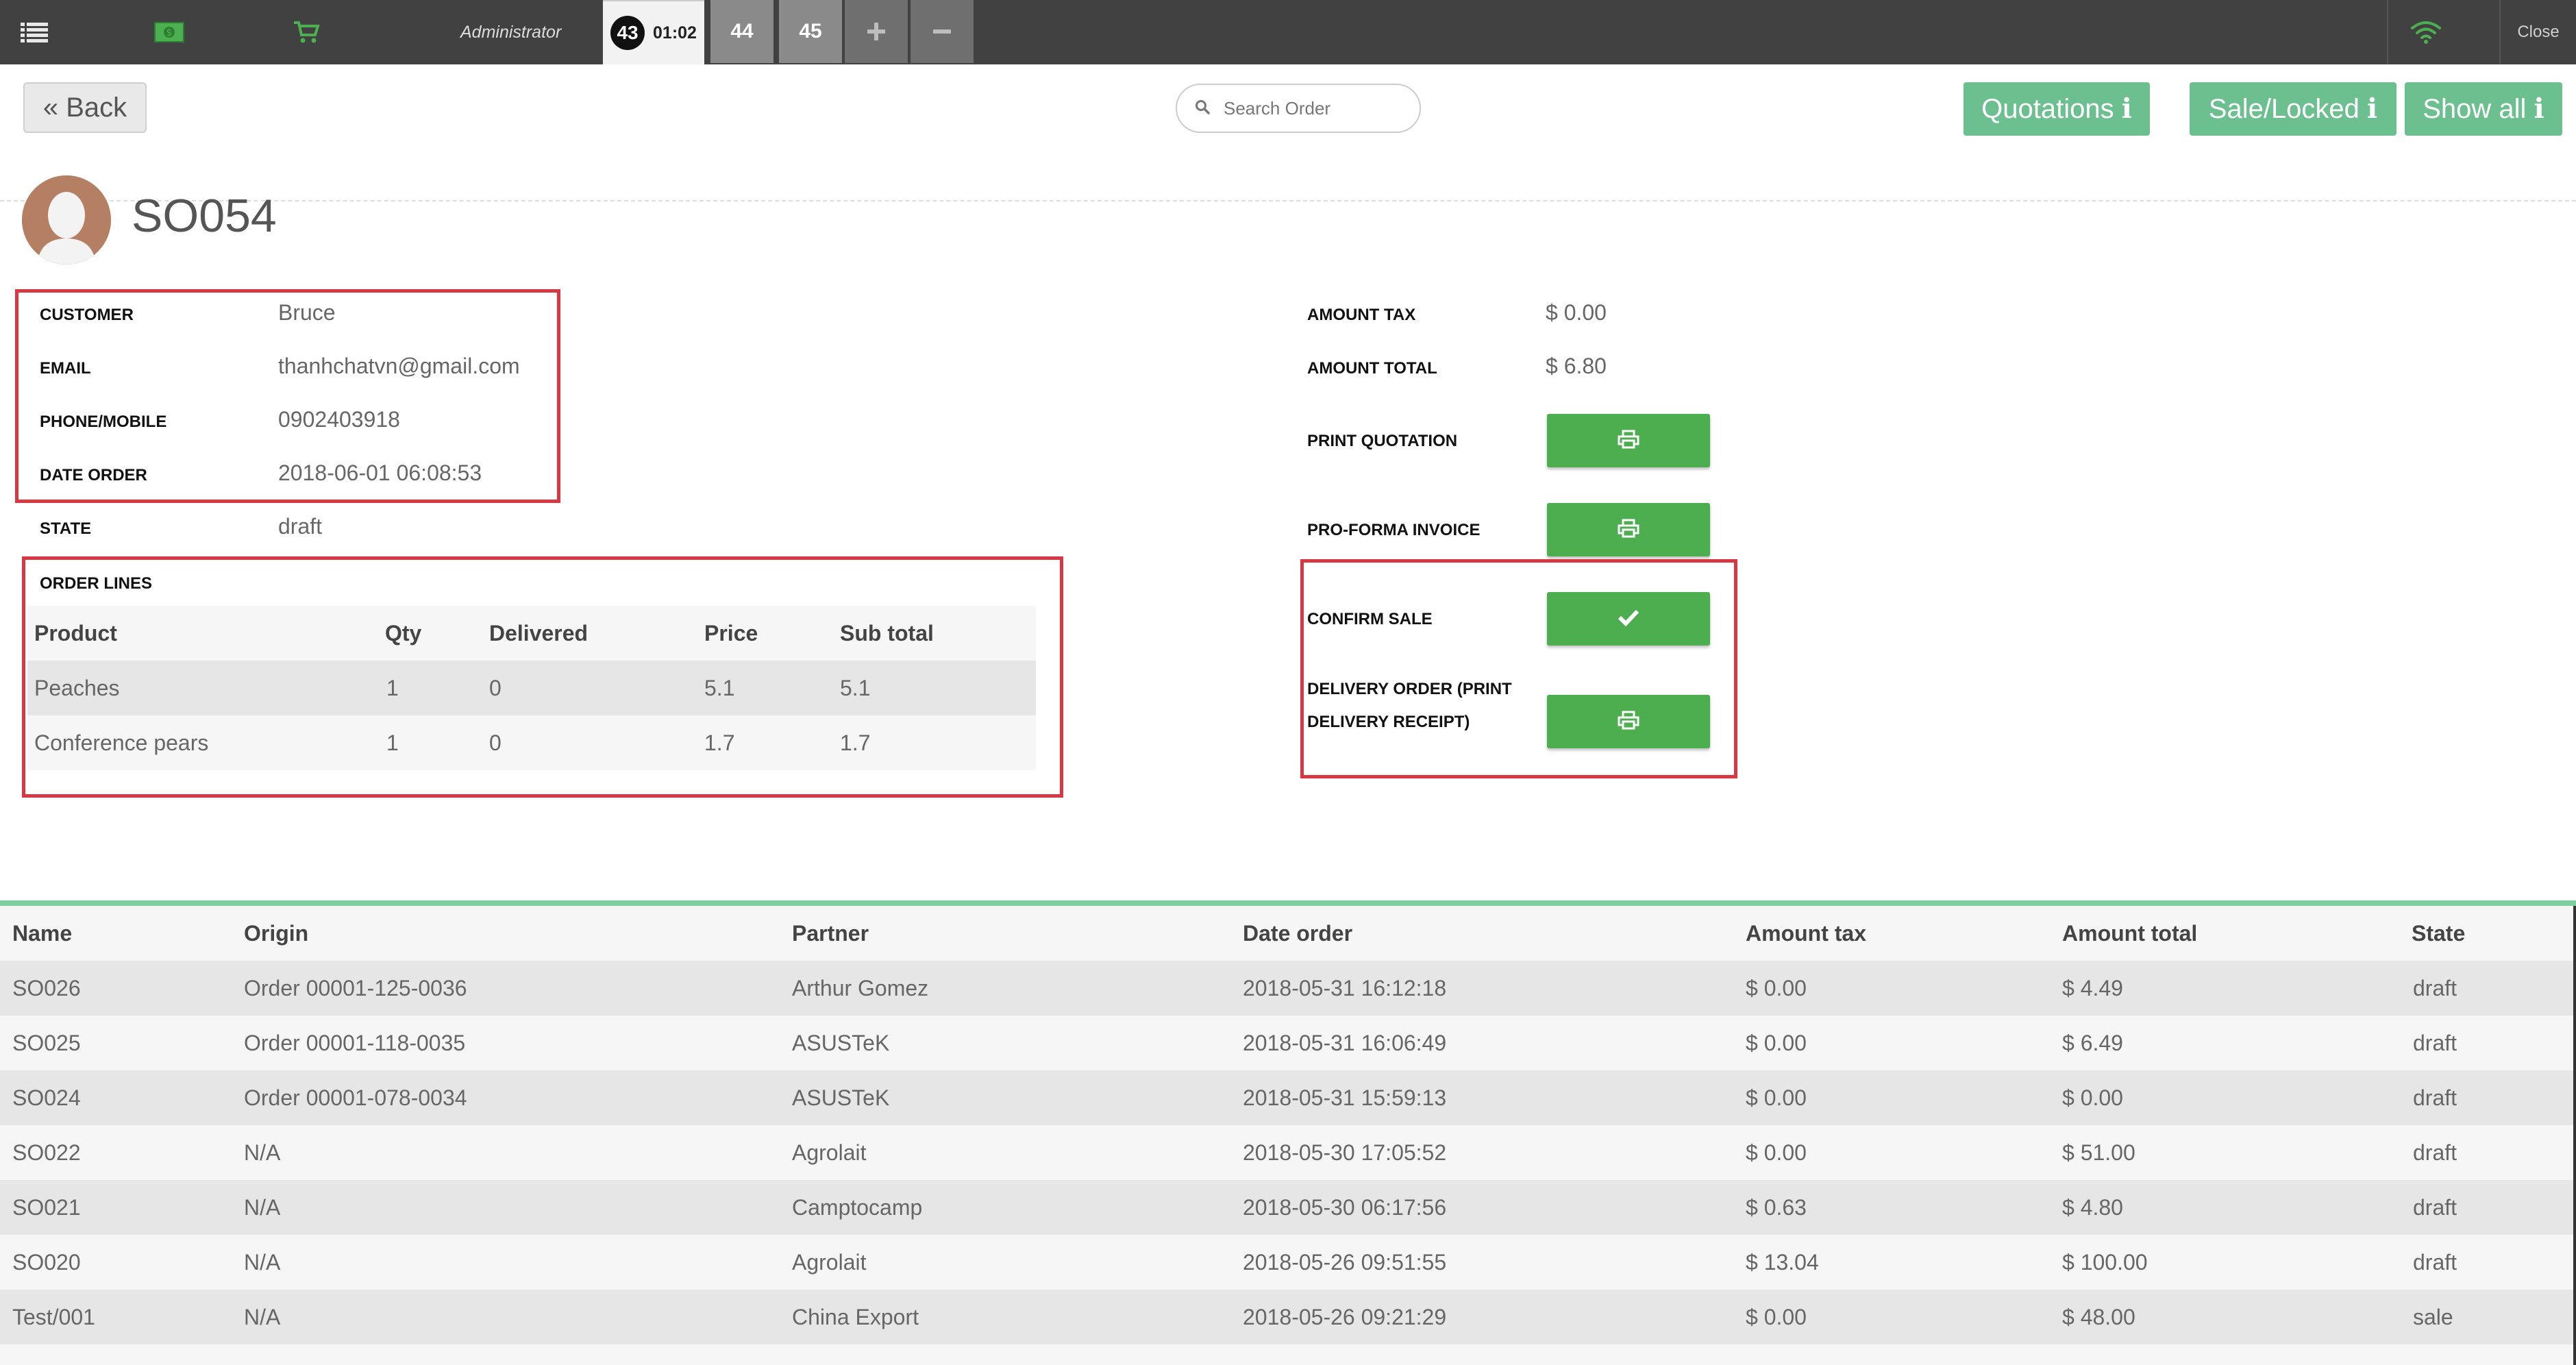 This screenshot has height=1365, width=2576. What do you see at coordinates (855, 1317) in the screenshot?
I see `partner-cell: China Export` at bounding box center [855, 1317].